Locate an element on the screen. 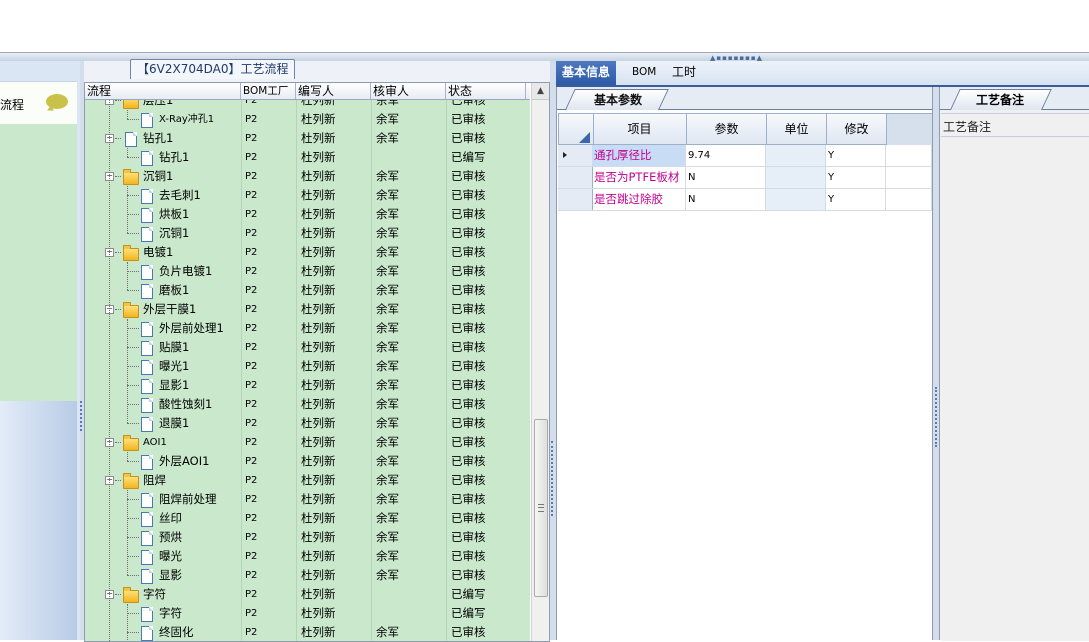 This screenshot has height=642, width=1089. tab-bom: BOM is located at coordinates (644, 73).